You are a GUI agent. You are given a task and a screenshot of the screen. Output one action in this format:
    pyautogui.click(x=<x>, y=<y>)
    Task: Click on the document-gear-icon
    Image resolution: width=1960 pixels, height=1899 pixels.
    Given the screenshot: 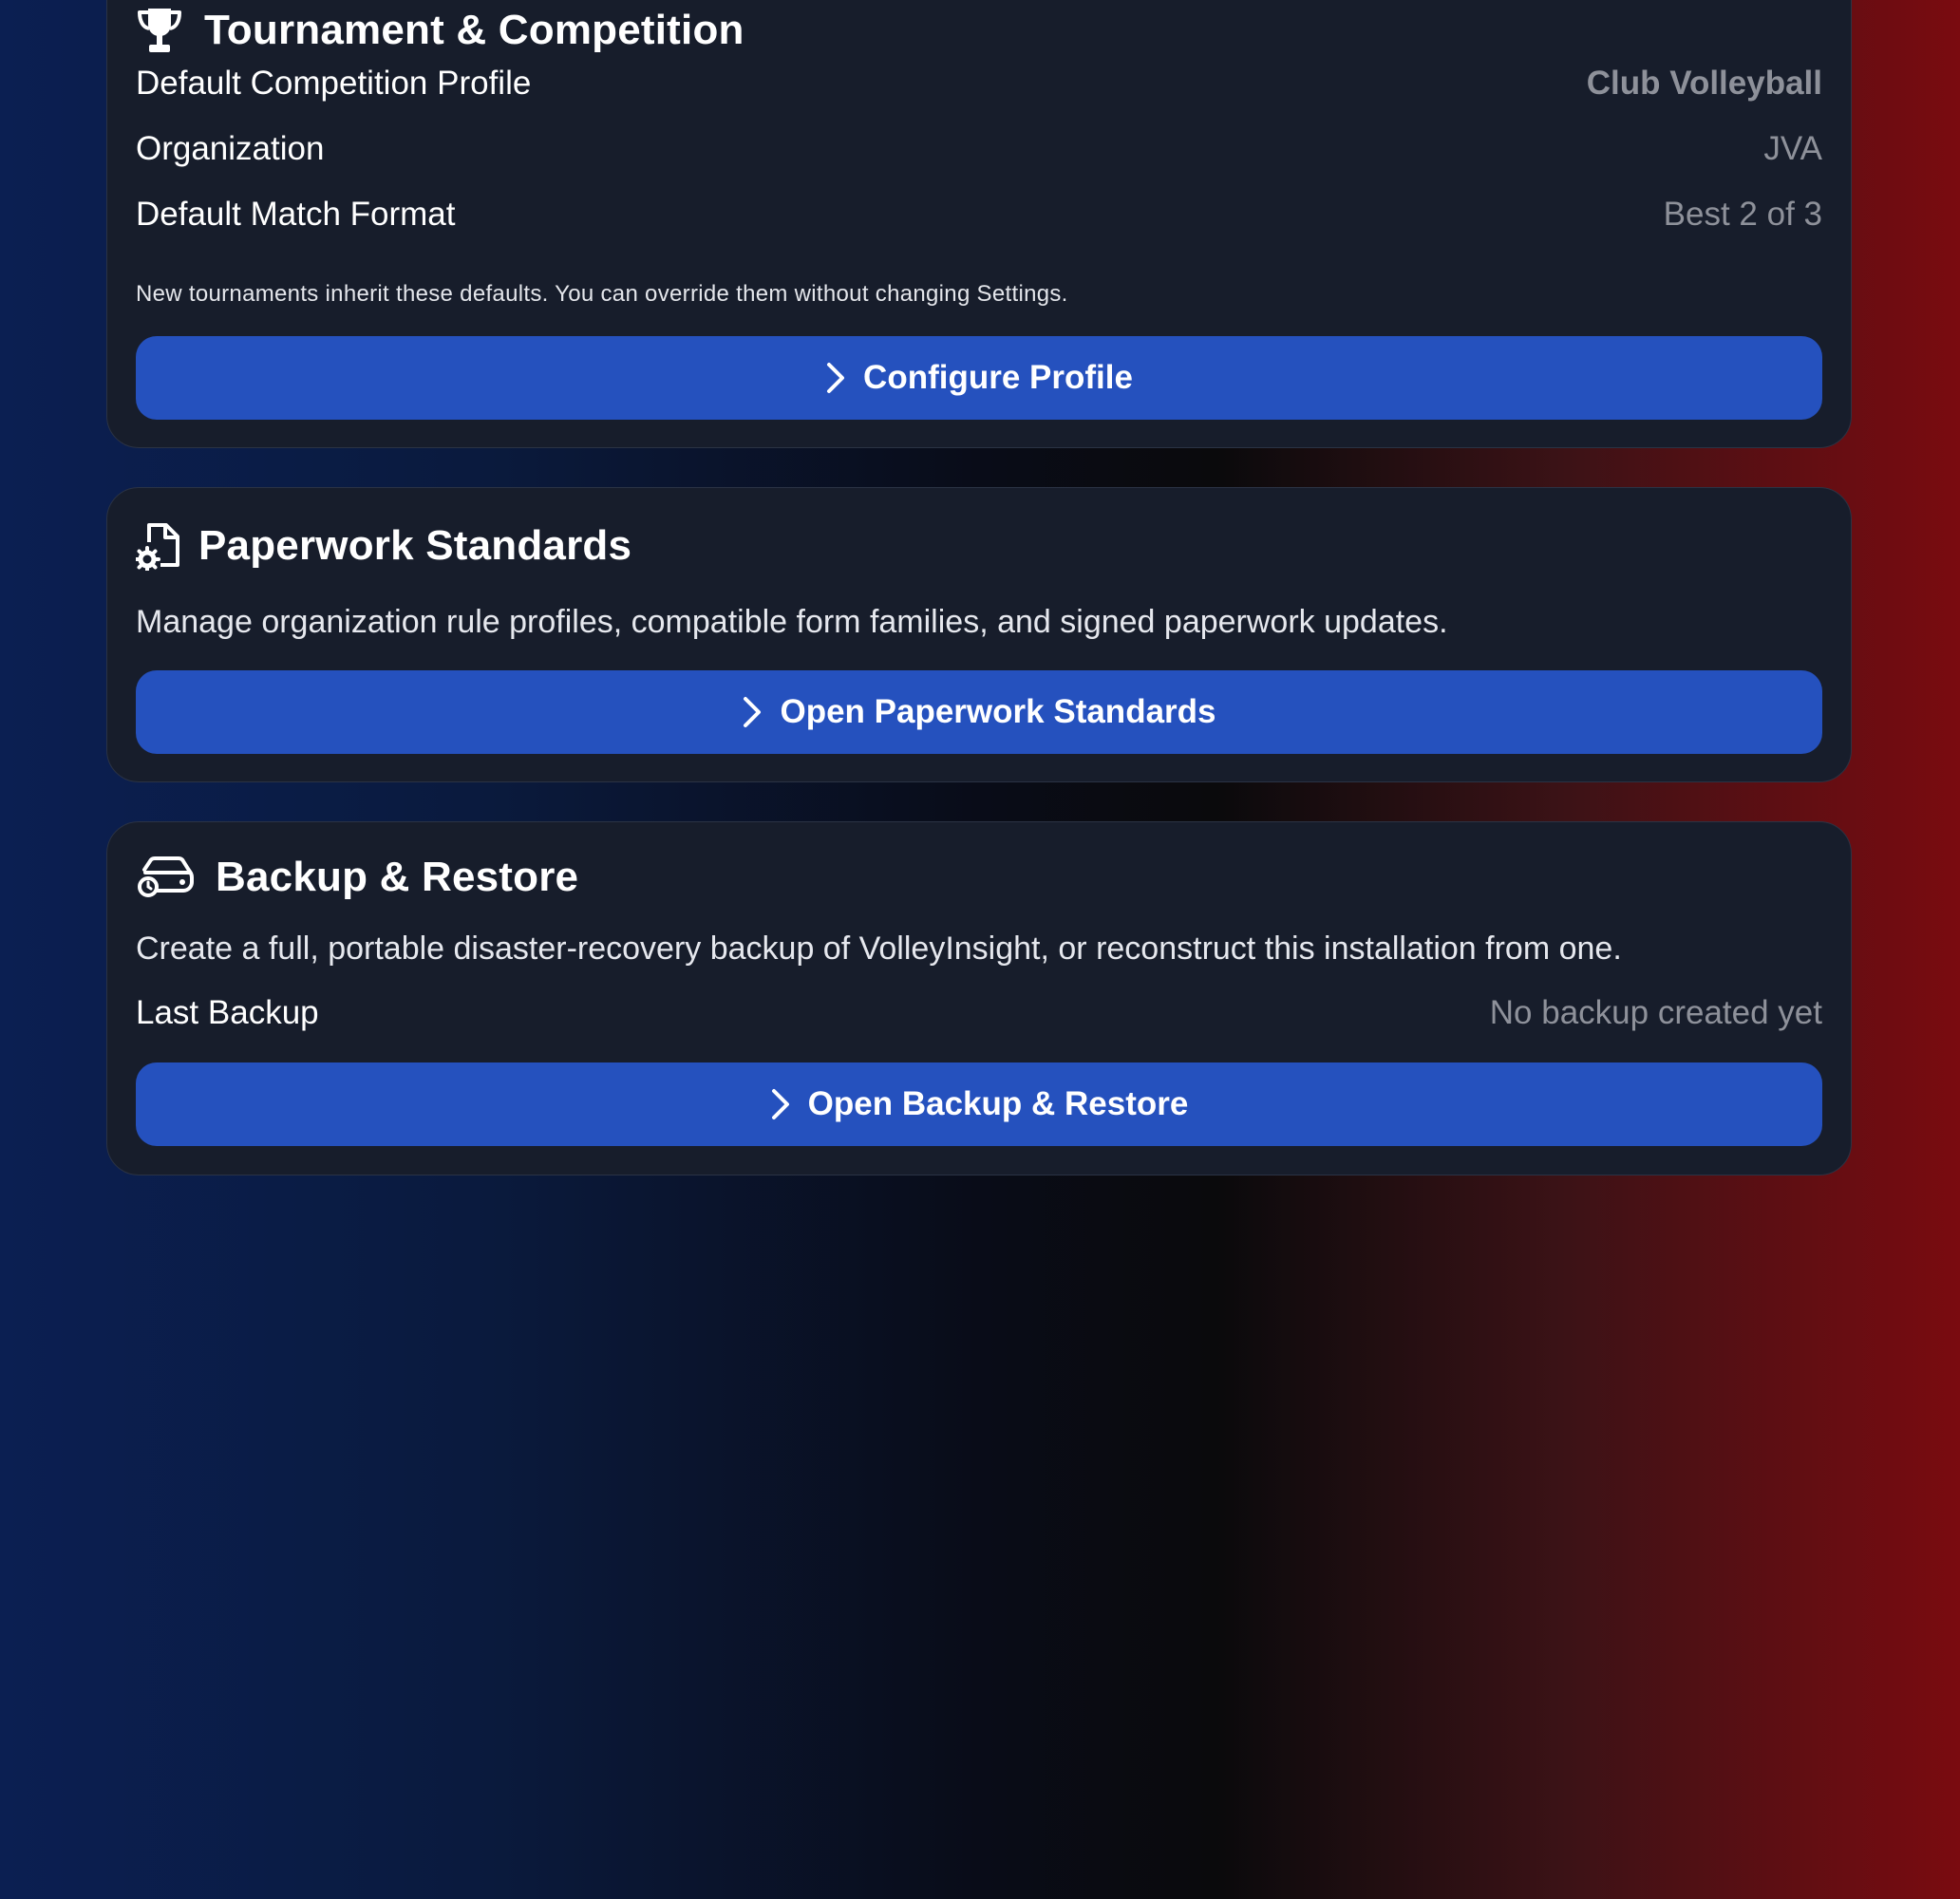 What is the action you would take?
    pyautogui.click(x=158, y=546)
    